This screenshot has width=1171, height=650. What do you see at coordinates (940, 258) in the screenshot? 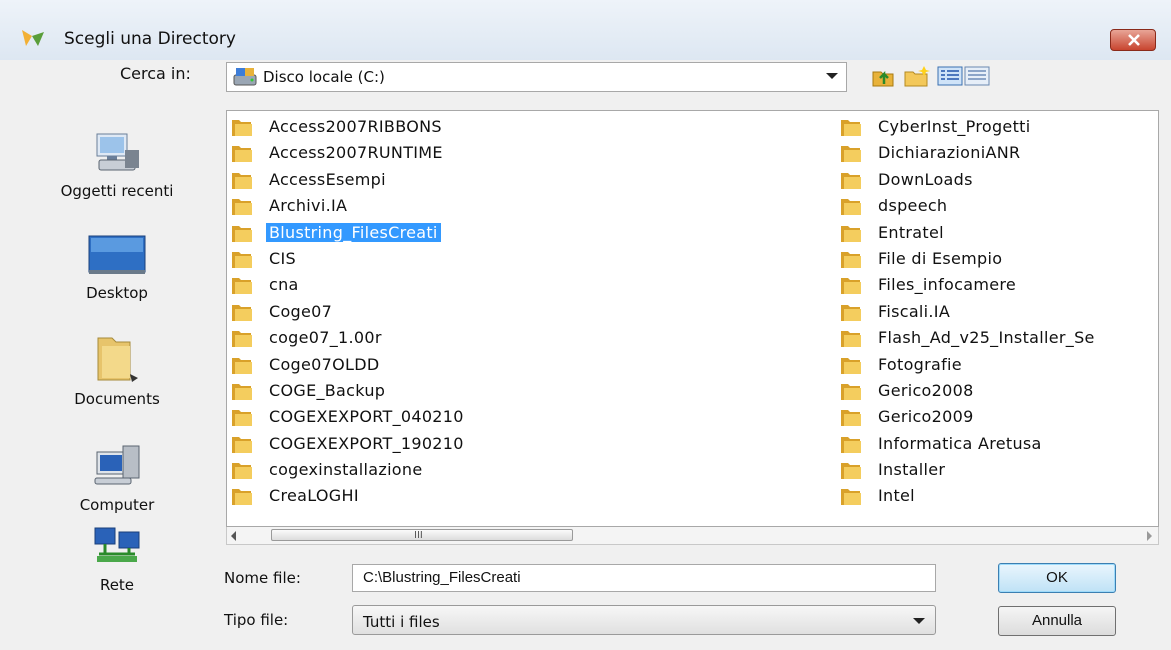
I see `folder-name: File di Esempio` at bounding box center [940, 258].